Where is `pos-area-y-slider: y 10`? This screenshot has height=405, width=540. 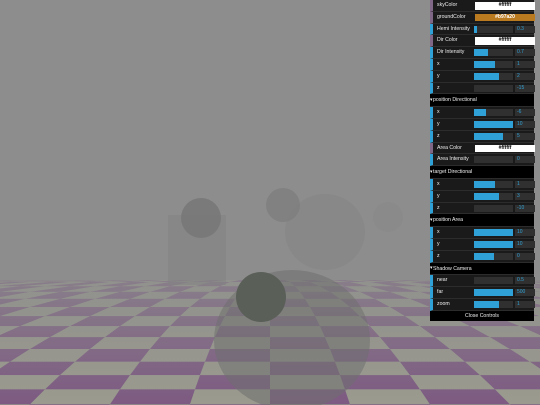
pos-area-y-slider: y 10 is located at coordinates (482, 244).